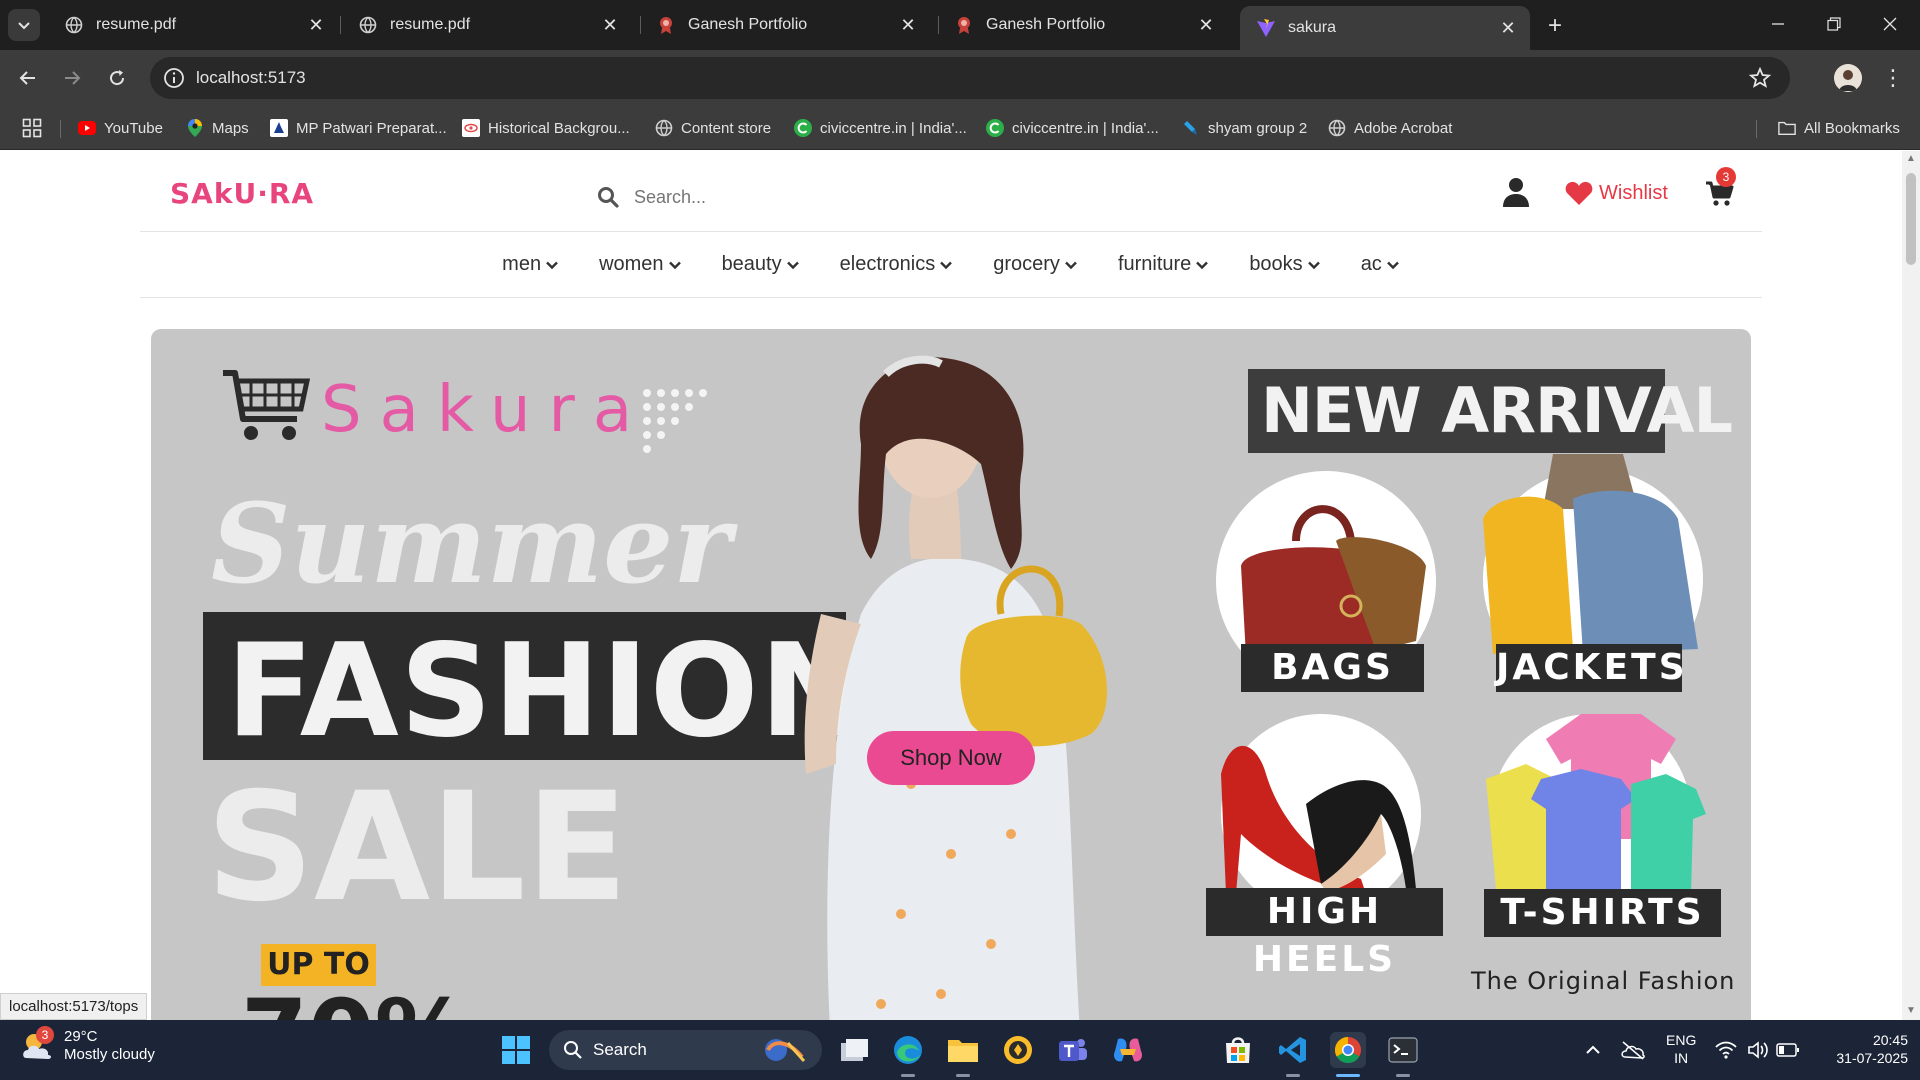 The height and width of the screenshot is (1080, 1920). What do you see at coordinates (854, 1050) in the screenshot?
I see `task-view-button` at bounding box center [854, 1050].